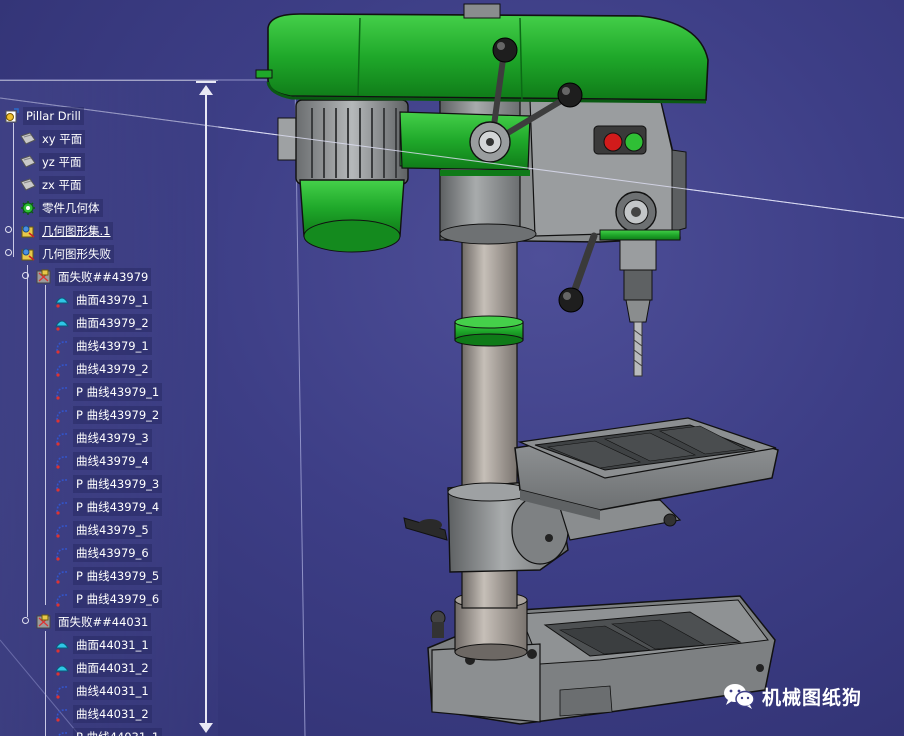  Describe the element at coordinates (112, 438) in the screenshot. I see `tree-node-label: 曲线43979_3` at that location.